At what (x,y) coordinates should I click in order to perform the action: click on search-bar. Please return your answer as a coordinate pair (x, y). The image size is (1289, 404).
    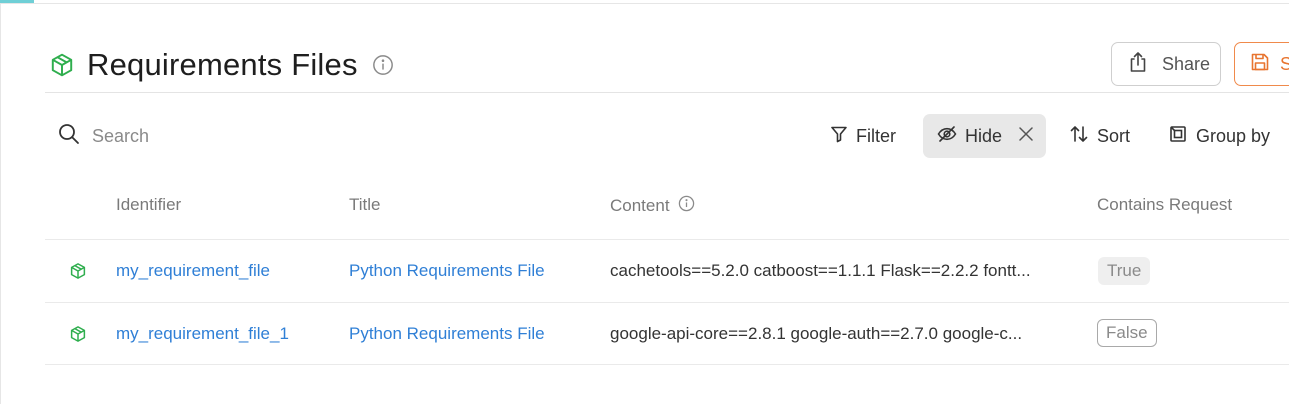
    Looking at the image, I should click on (175, 136).